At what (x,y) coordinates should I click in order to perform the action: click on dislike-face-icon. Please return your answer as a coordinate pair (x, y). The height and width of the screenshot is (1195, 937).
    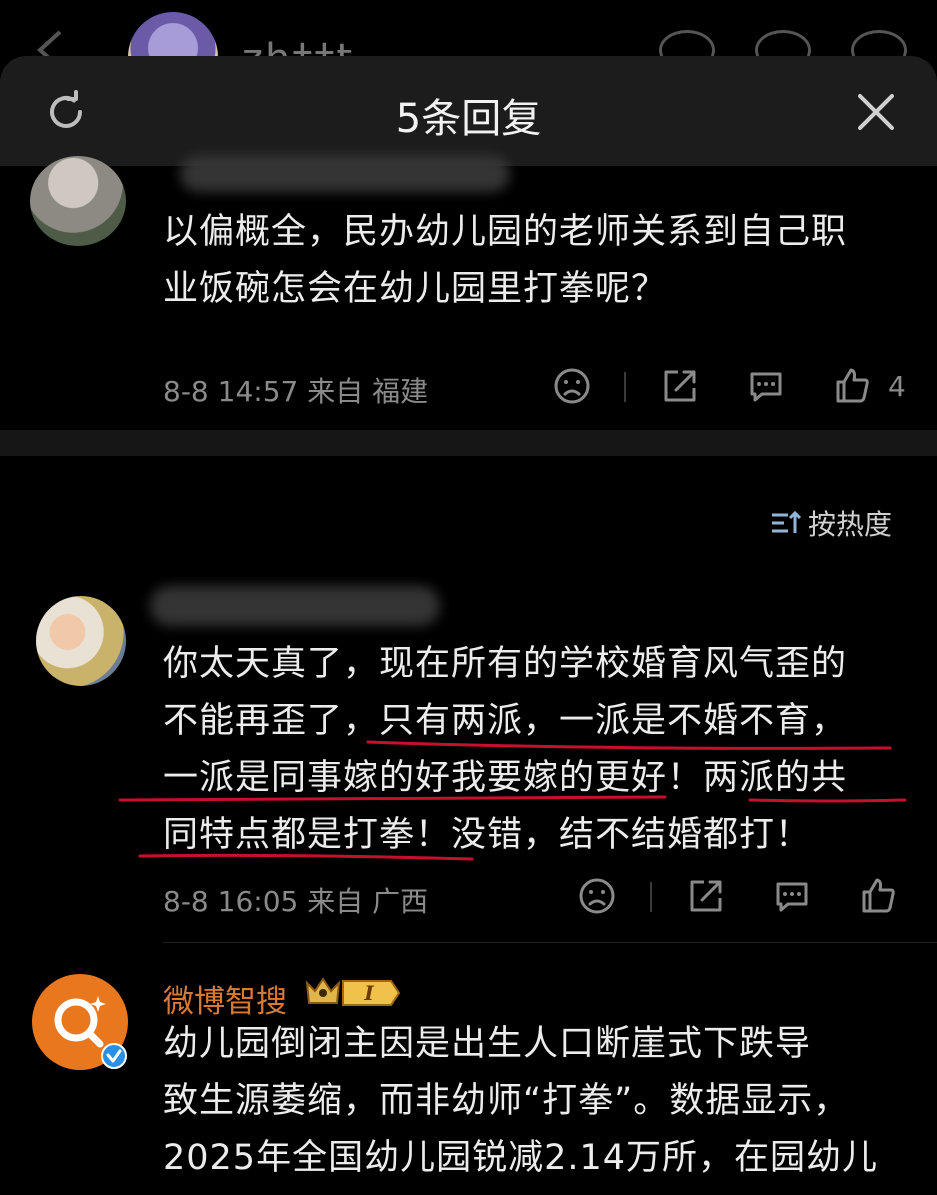
    Looking at the image, I should click on (597, 896).